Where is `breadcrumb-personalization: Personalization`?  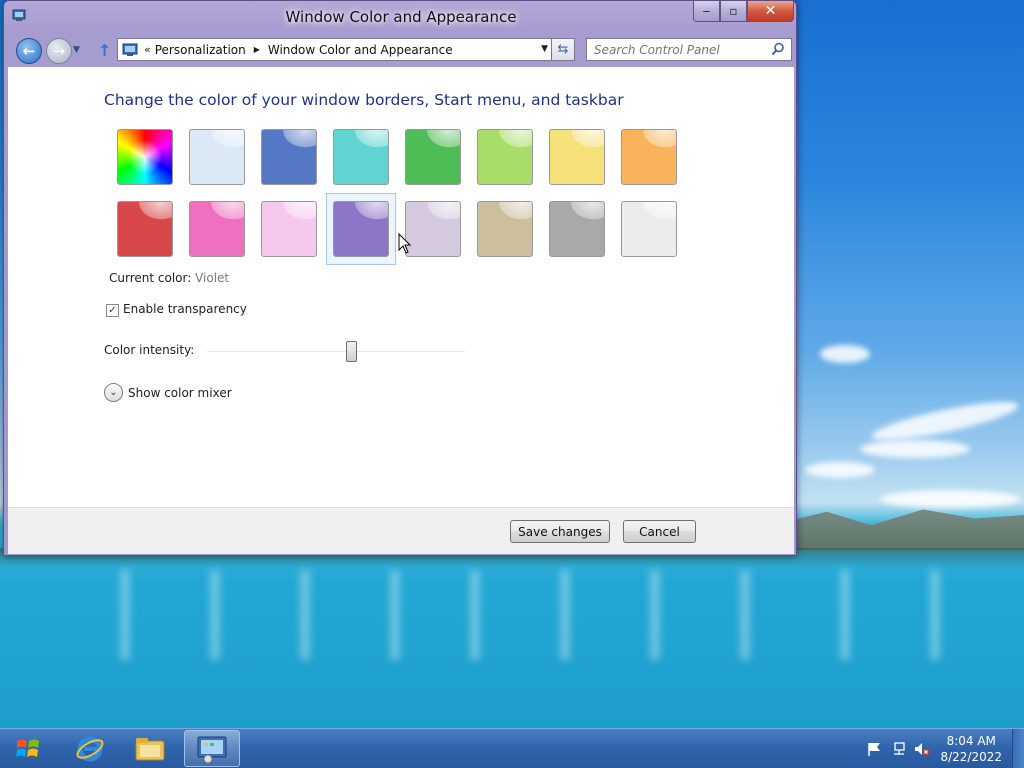 breadcrumb-personalization: Personalization is located at coordinates (200, 50).